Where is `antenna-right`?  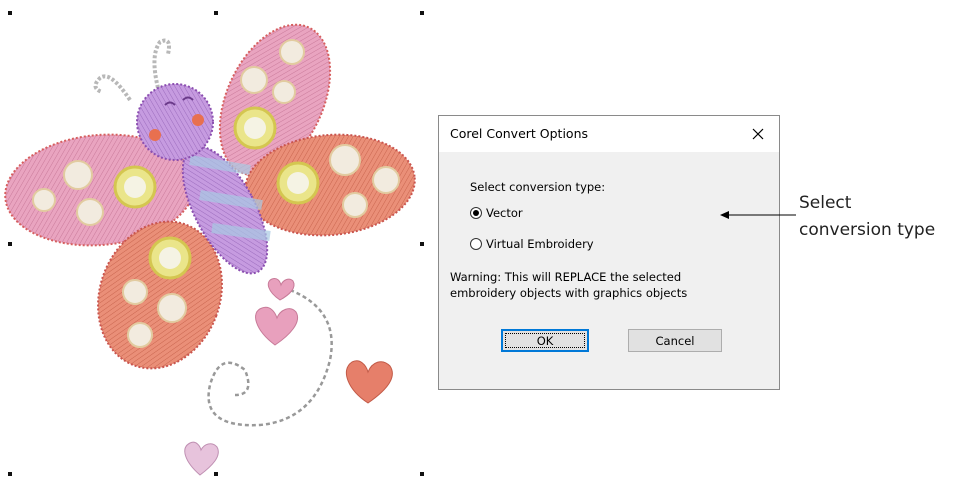 antenna-right is located at coordinates (161, 63).